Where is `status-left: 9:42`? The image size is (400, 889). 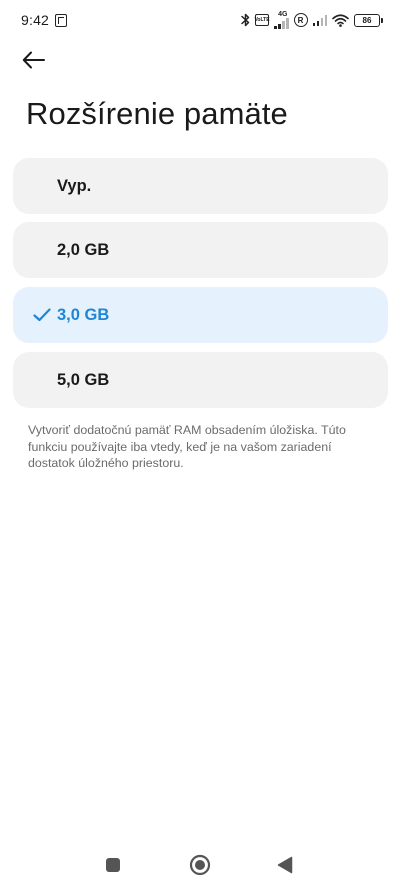 status-left: 9:42 is located at coordinates (44, 20).